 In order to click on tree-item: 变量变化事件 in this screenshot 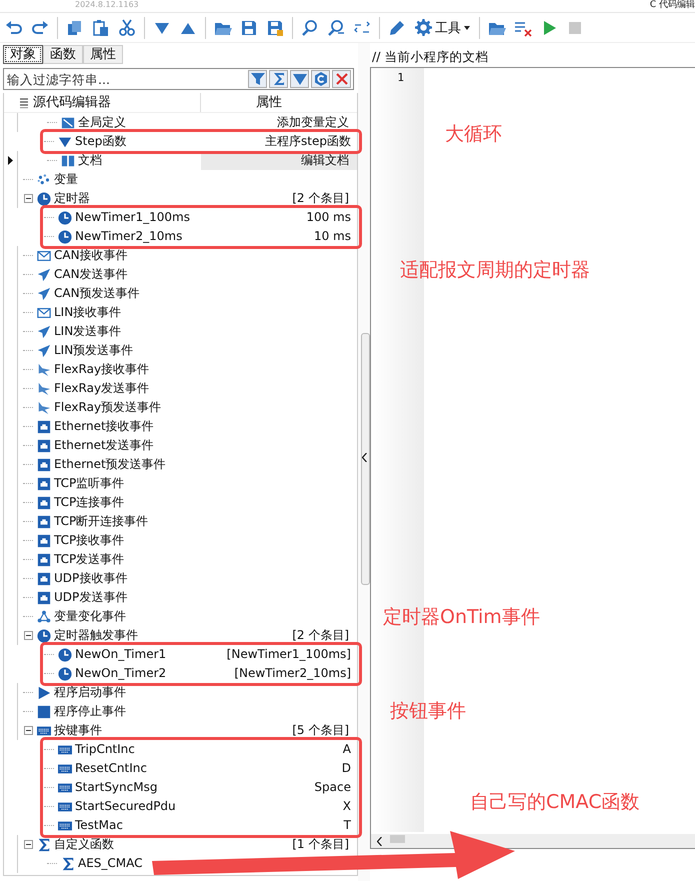, I will do `click(90, 616)`.